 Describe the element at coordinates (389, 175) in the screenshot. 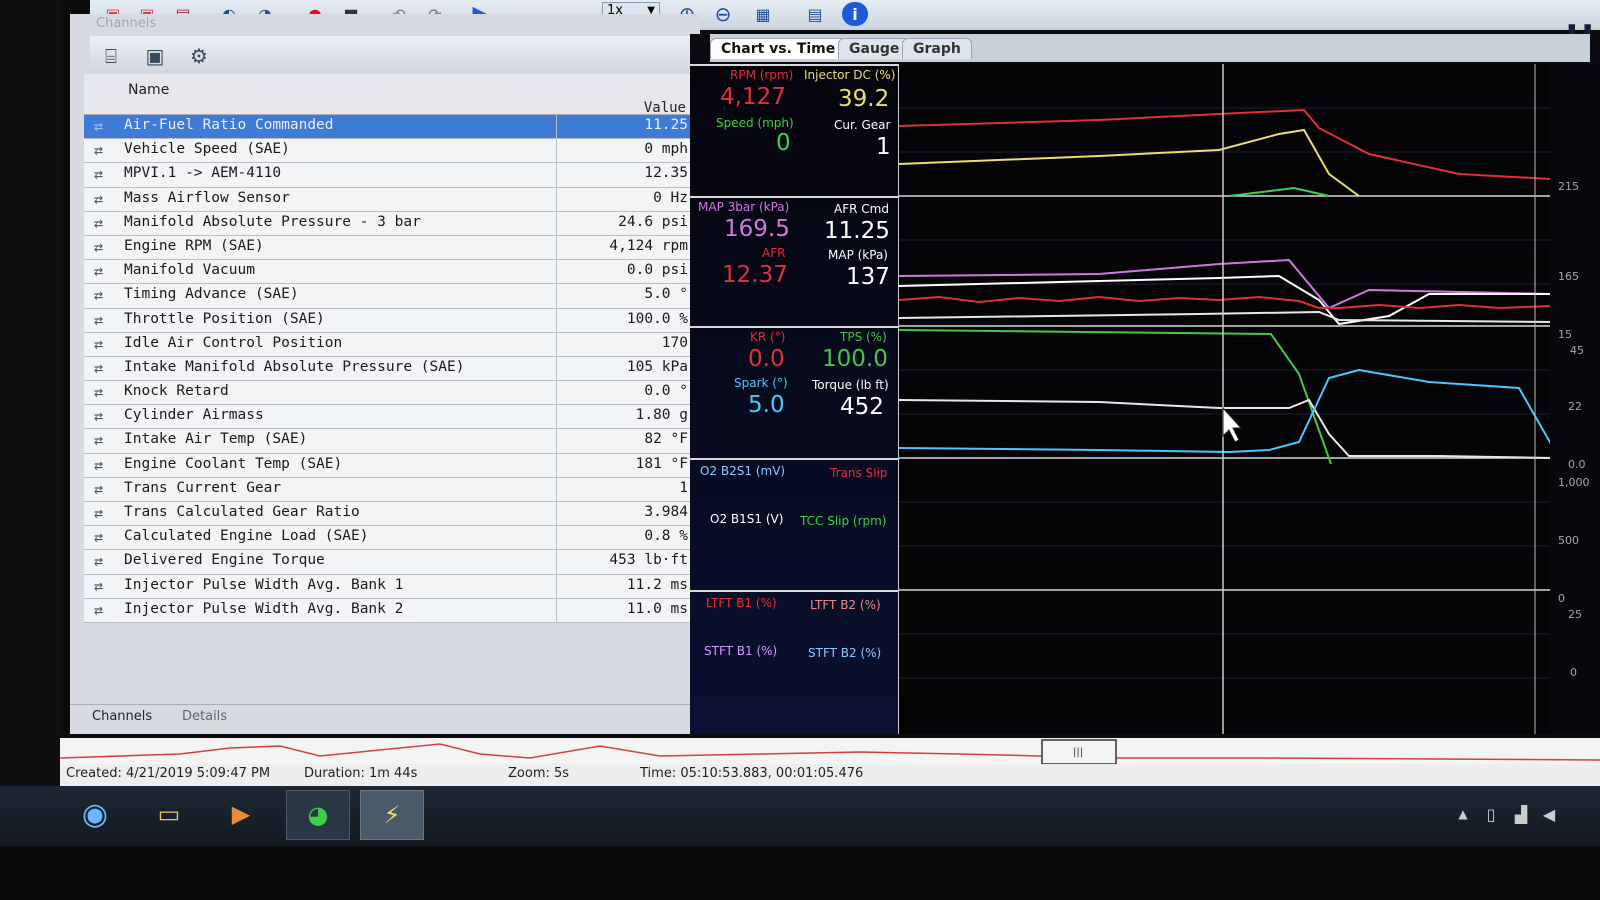

I see `channel-row: ⇄ MPVI.1 -> AEM-4110 12.35` at that location.